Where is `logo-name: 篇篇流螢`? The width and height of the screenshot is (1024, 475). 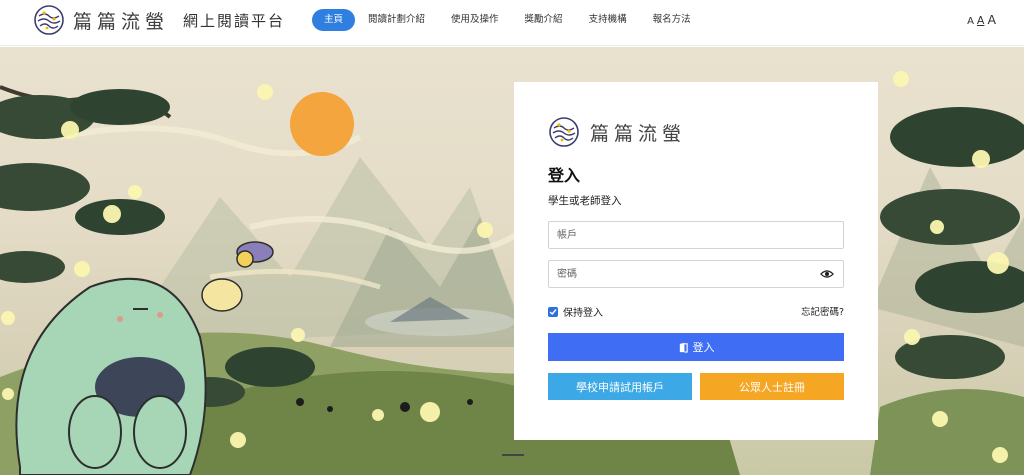
logo-name: 篇篇流螢 is located at coordinates (121, 21).